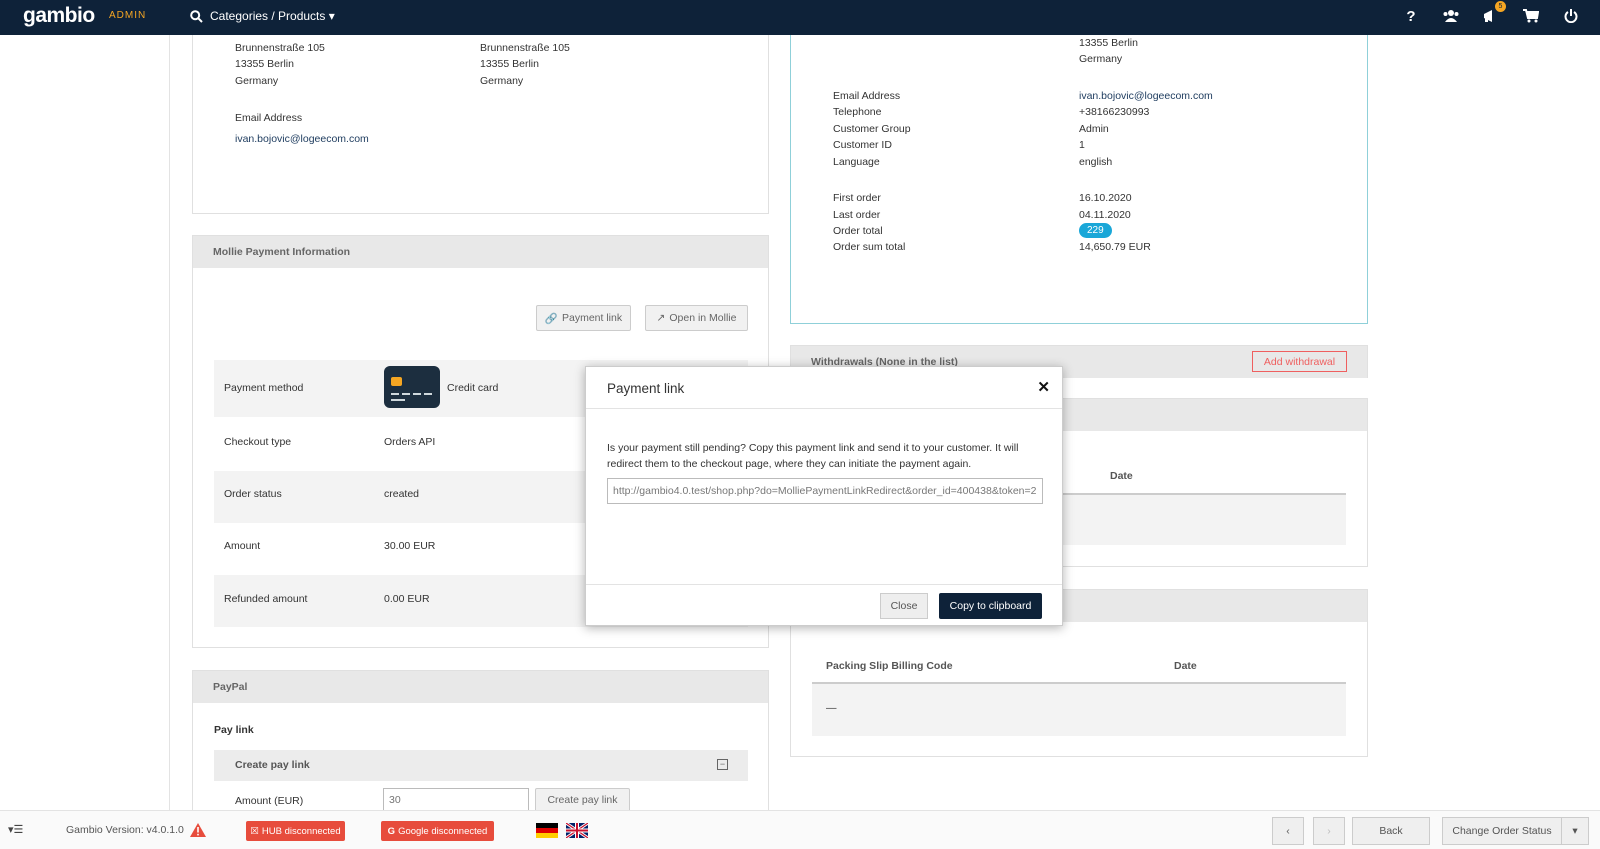 This screenshot has width=1600, height=849. Describe the element at coordinates (1531, 16) in the screenshot. I see `cart-icon` at that location.